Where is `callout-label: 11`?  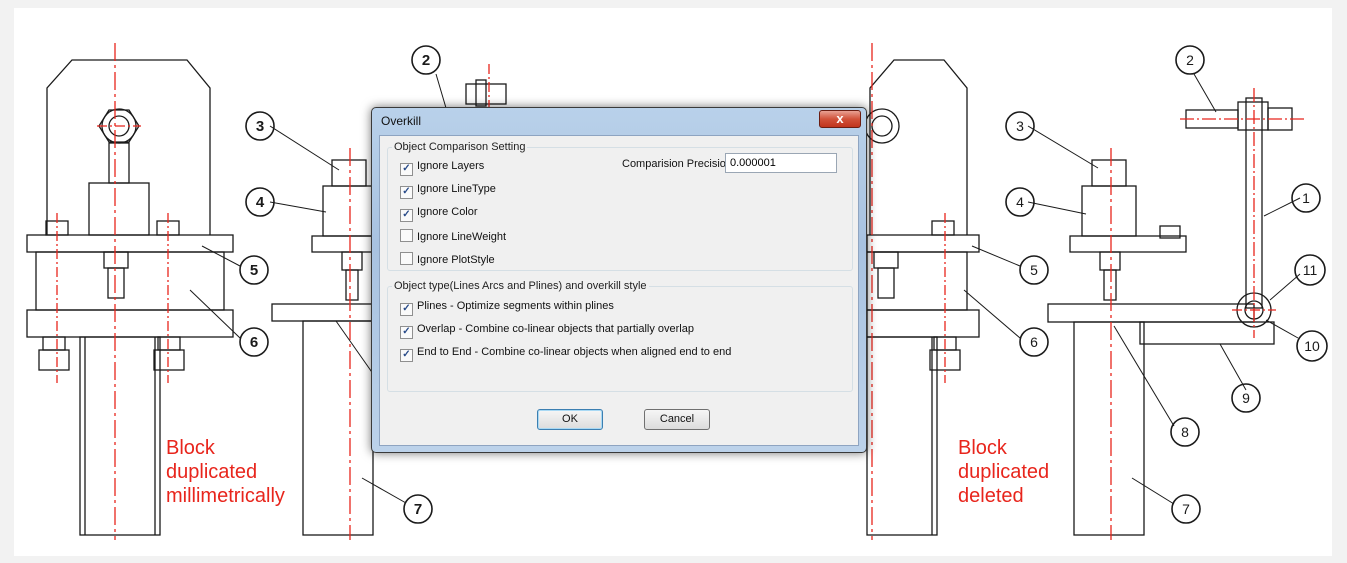 callout-label: 11 is located at coordinates (1310, 270).